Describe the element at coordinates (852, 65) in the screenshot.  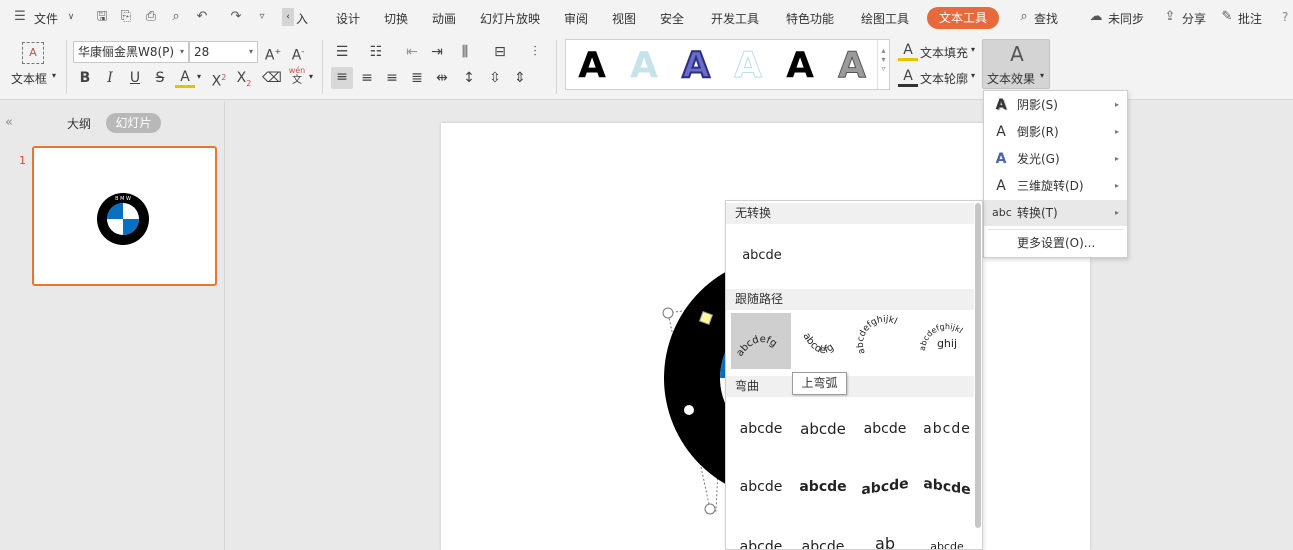
I see `style-gray-icon: A` at that location.